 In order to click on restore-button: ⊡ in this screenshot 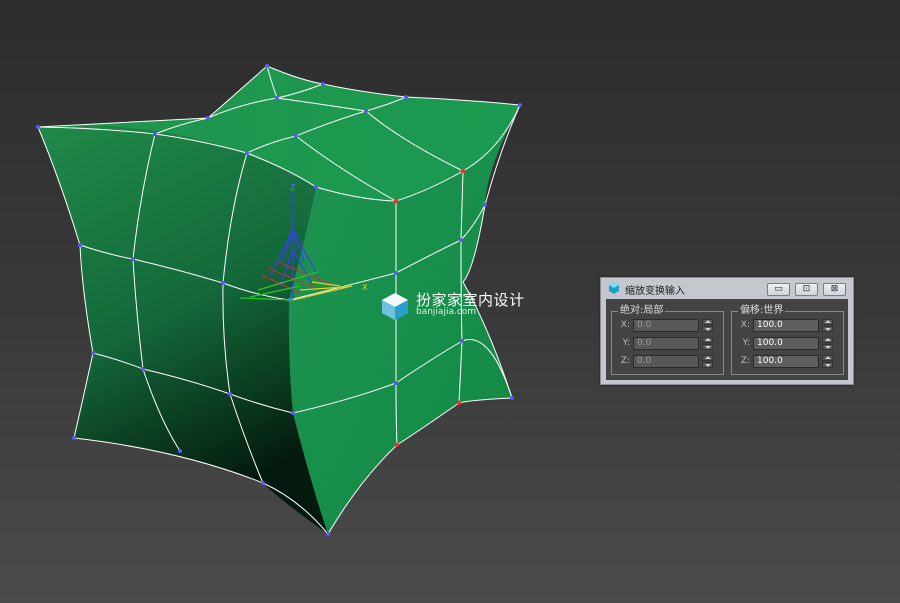, I will do `click(806, 289)`.